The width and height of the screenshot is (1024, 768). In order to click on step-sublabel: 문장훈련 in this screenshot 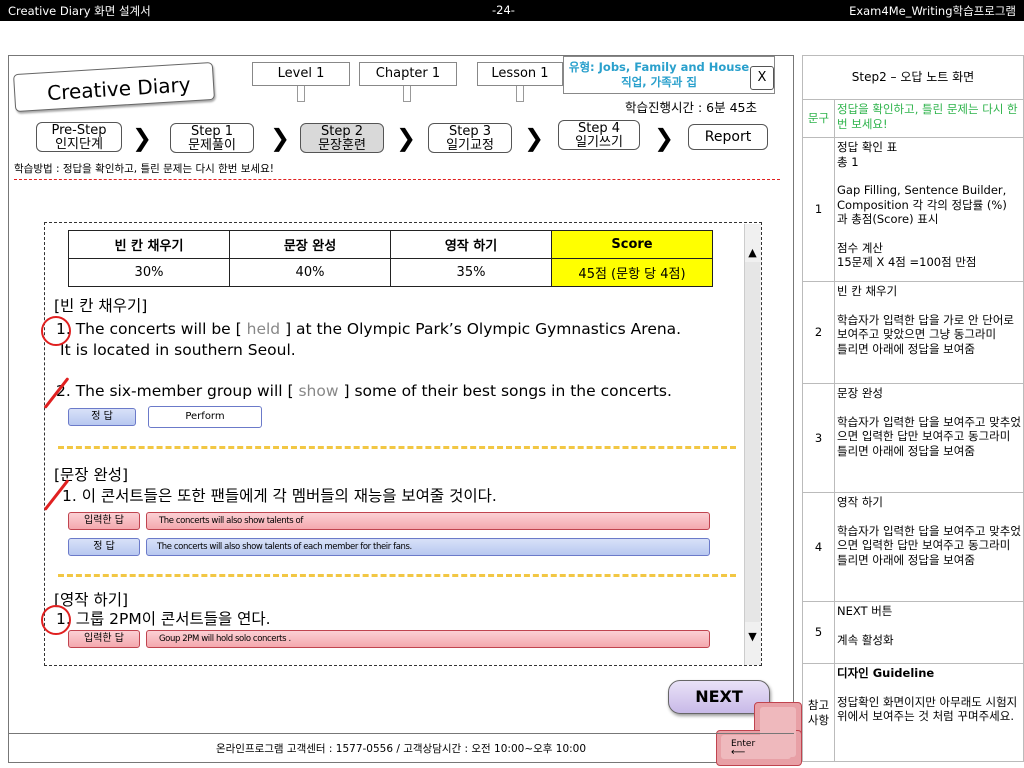, I will do `click(342, 145)`.